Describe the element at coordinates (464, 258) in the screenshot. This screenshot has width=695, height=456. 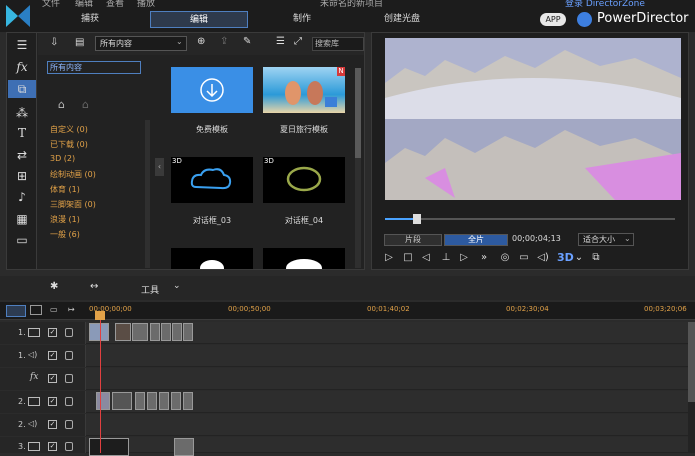
I see `next-frame-icon: ▷` at that location.